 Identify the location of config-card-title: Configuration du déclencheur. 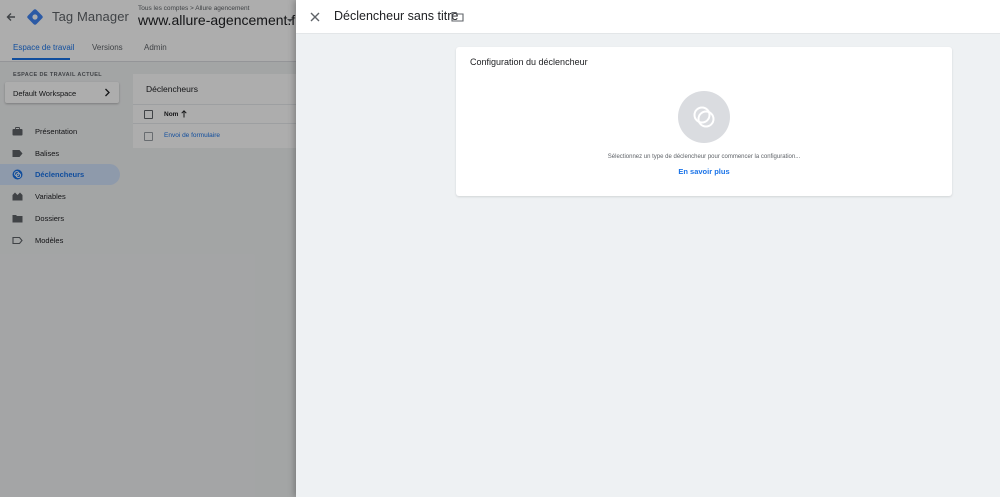
(529, 62).